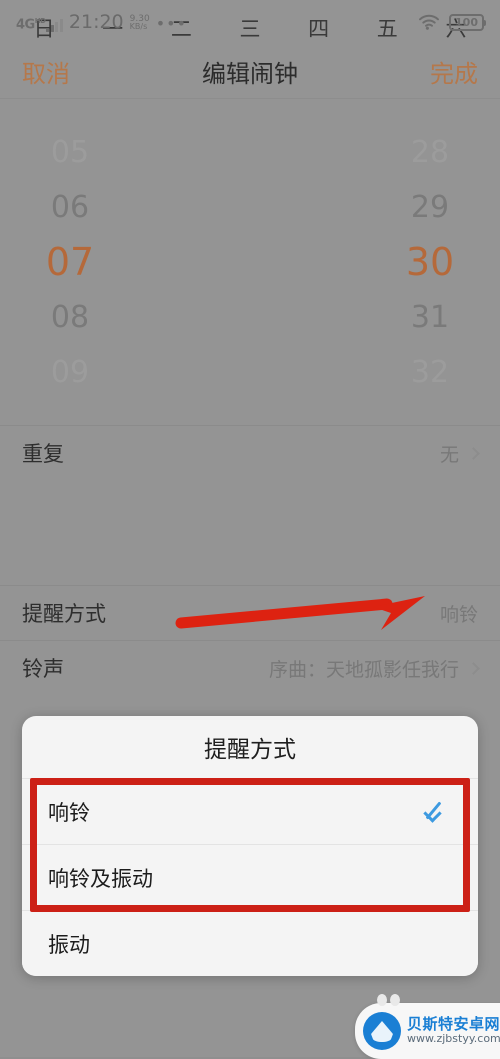  I want to click on row-ringtone: 铃声 序曲：天地孤影任我行, so click(250, 667).